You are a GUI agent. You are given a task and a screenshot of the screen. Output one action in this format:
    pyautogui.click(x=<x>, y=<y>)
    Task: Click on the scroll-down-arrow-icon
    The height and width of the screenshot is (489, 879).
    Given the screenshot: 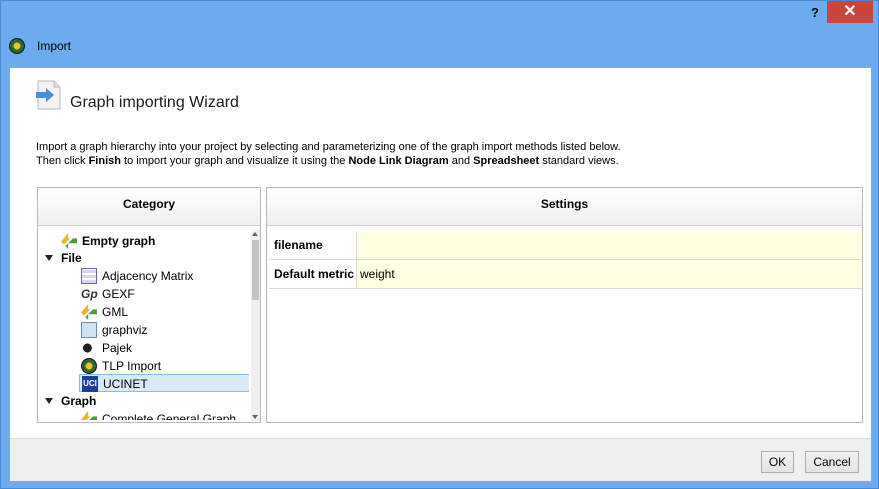 What is the action you would take?
    pyautogui.click(x=255, y=417)
    